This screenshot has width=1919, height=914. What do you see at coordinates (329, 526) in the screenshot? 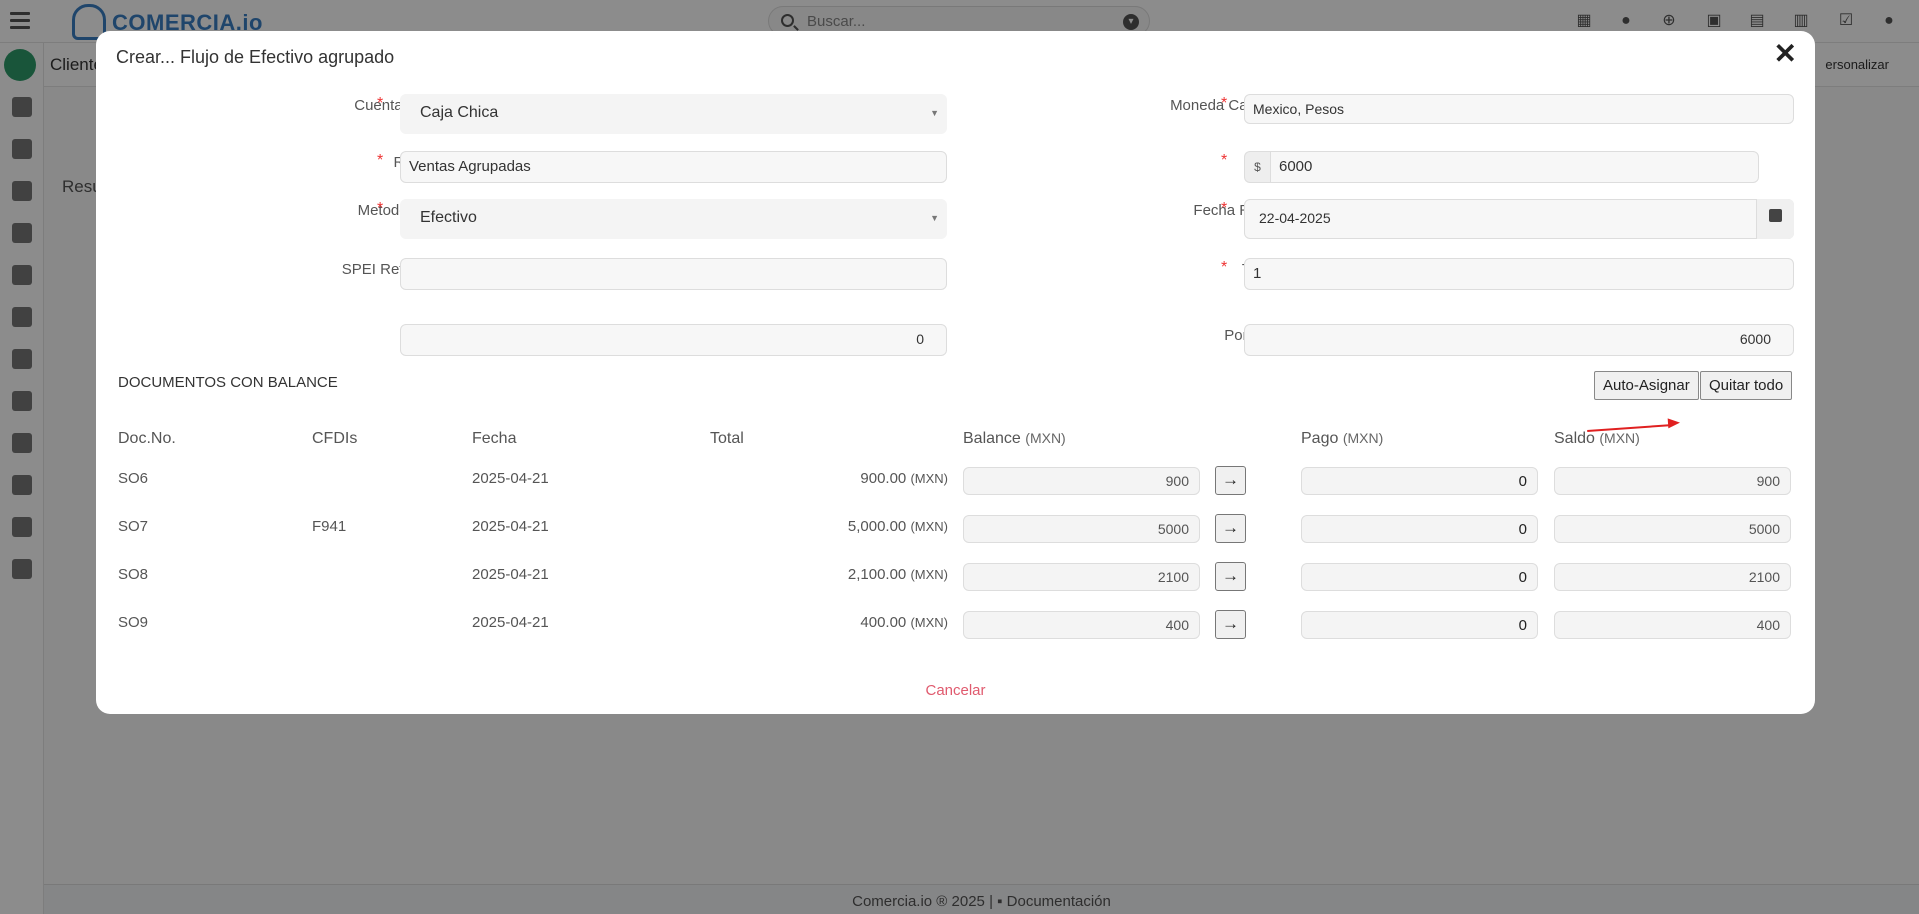
I see `row-cfdi: F941` at bounding box center [329, 526].